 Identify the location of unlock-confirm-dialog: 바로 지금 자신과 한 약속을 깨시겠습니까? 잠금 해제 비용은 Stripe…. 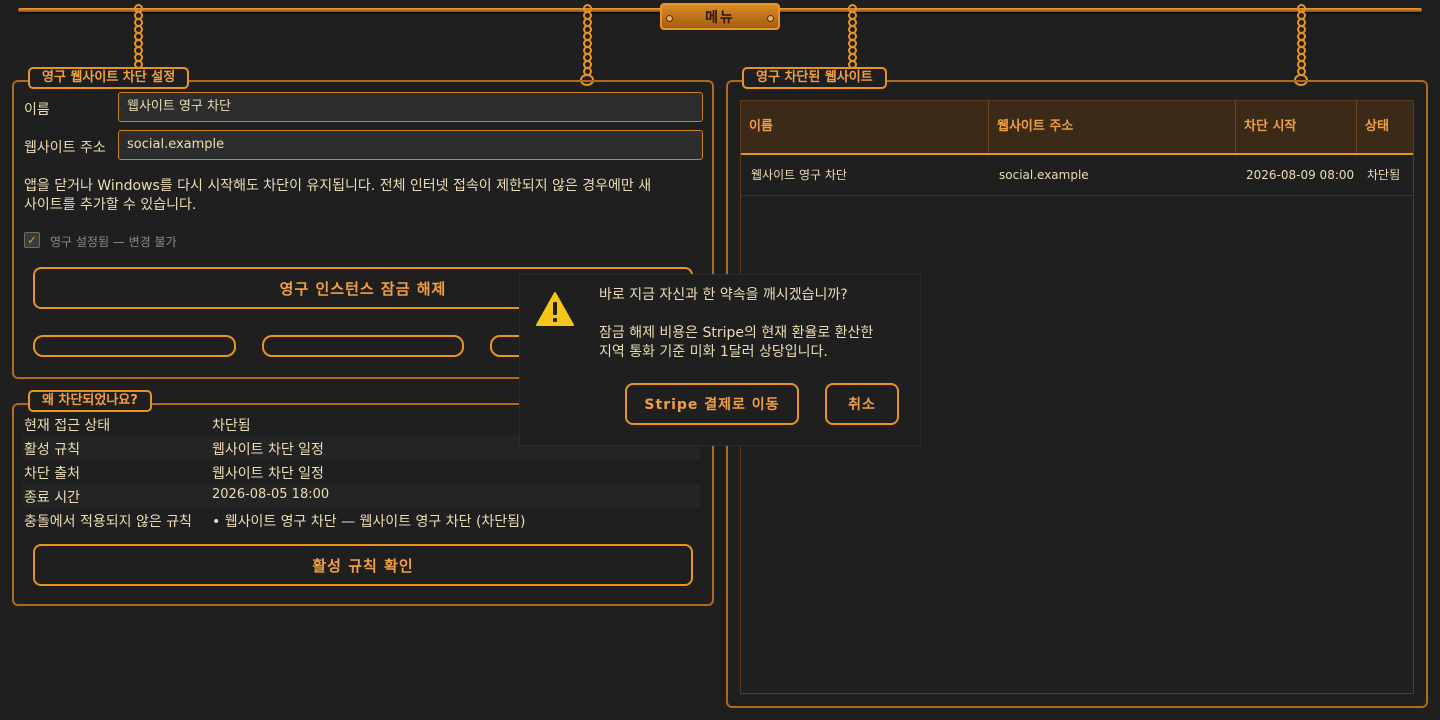
(720, 360).